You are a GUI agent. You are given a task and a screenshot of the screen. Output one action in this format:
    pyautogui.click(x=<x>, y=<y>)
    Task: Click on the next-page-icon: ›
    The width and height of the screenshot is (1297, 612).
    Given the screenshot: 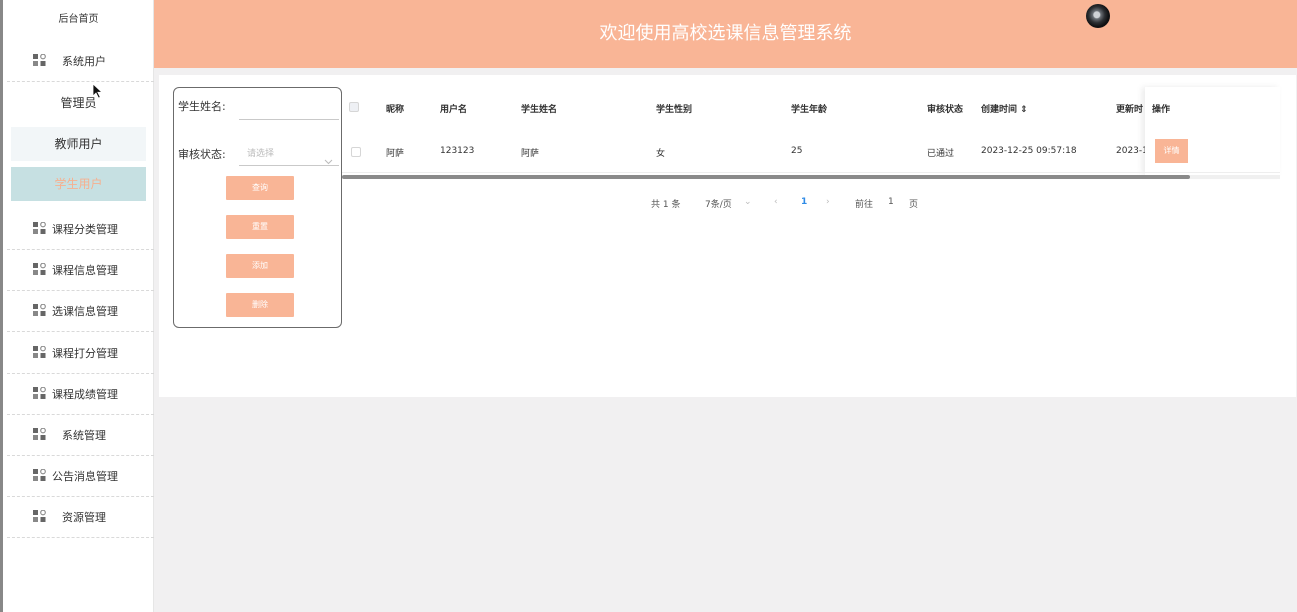 What is the action you would take?
    pyautogui.click(x=828, y=202)
    